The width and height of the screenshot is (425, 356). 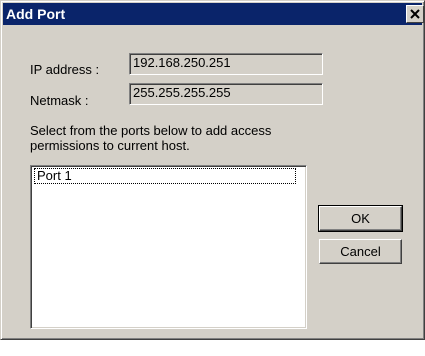 I want to click on close-button, so click(x=415, y=14).